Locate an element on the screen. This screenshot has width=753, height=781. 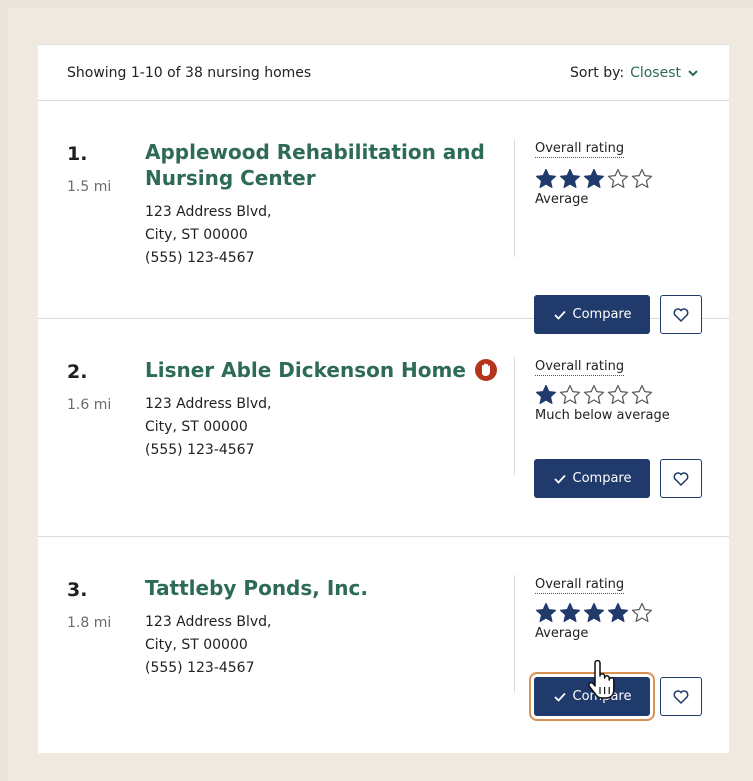
compare-label: Compare is located at coordinates (602, 478).